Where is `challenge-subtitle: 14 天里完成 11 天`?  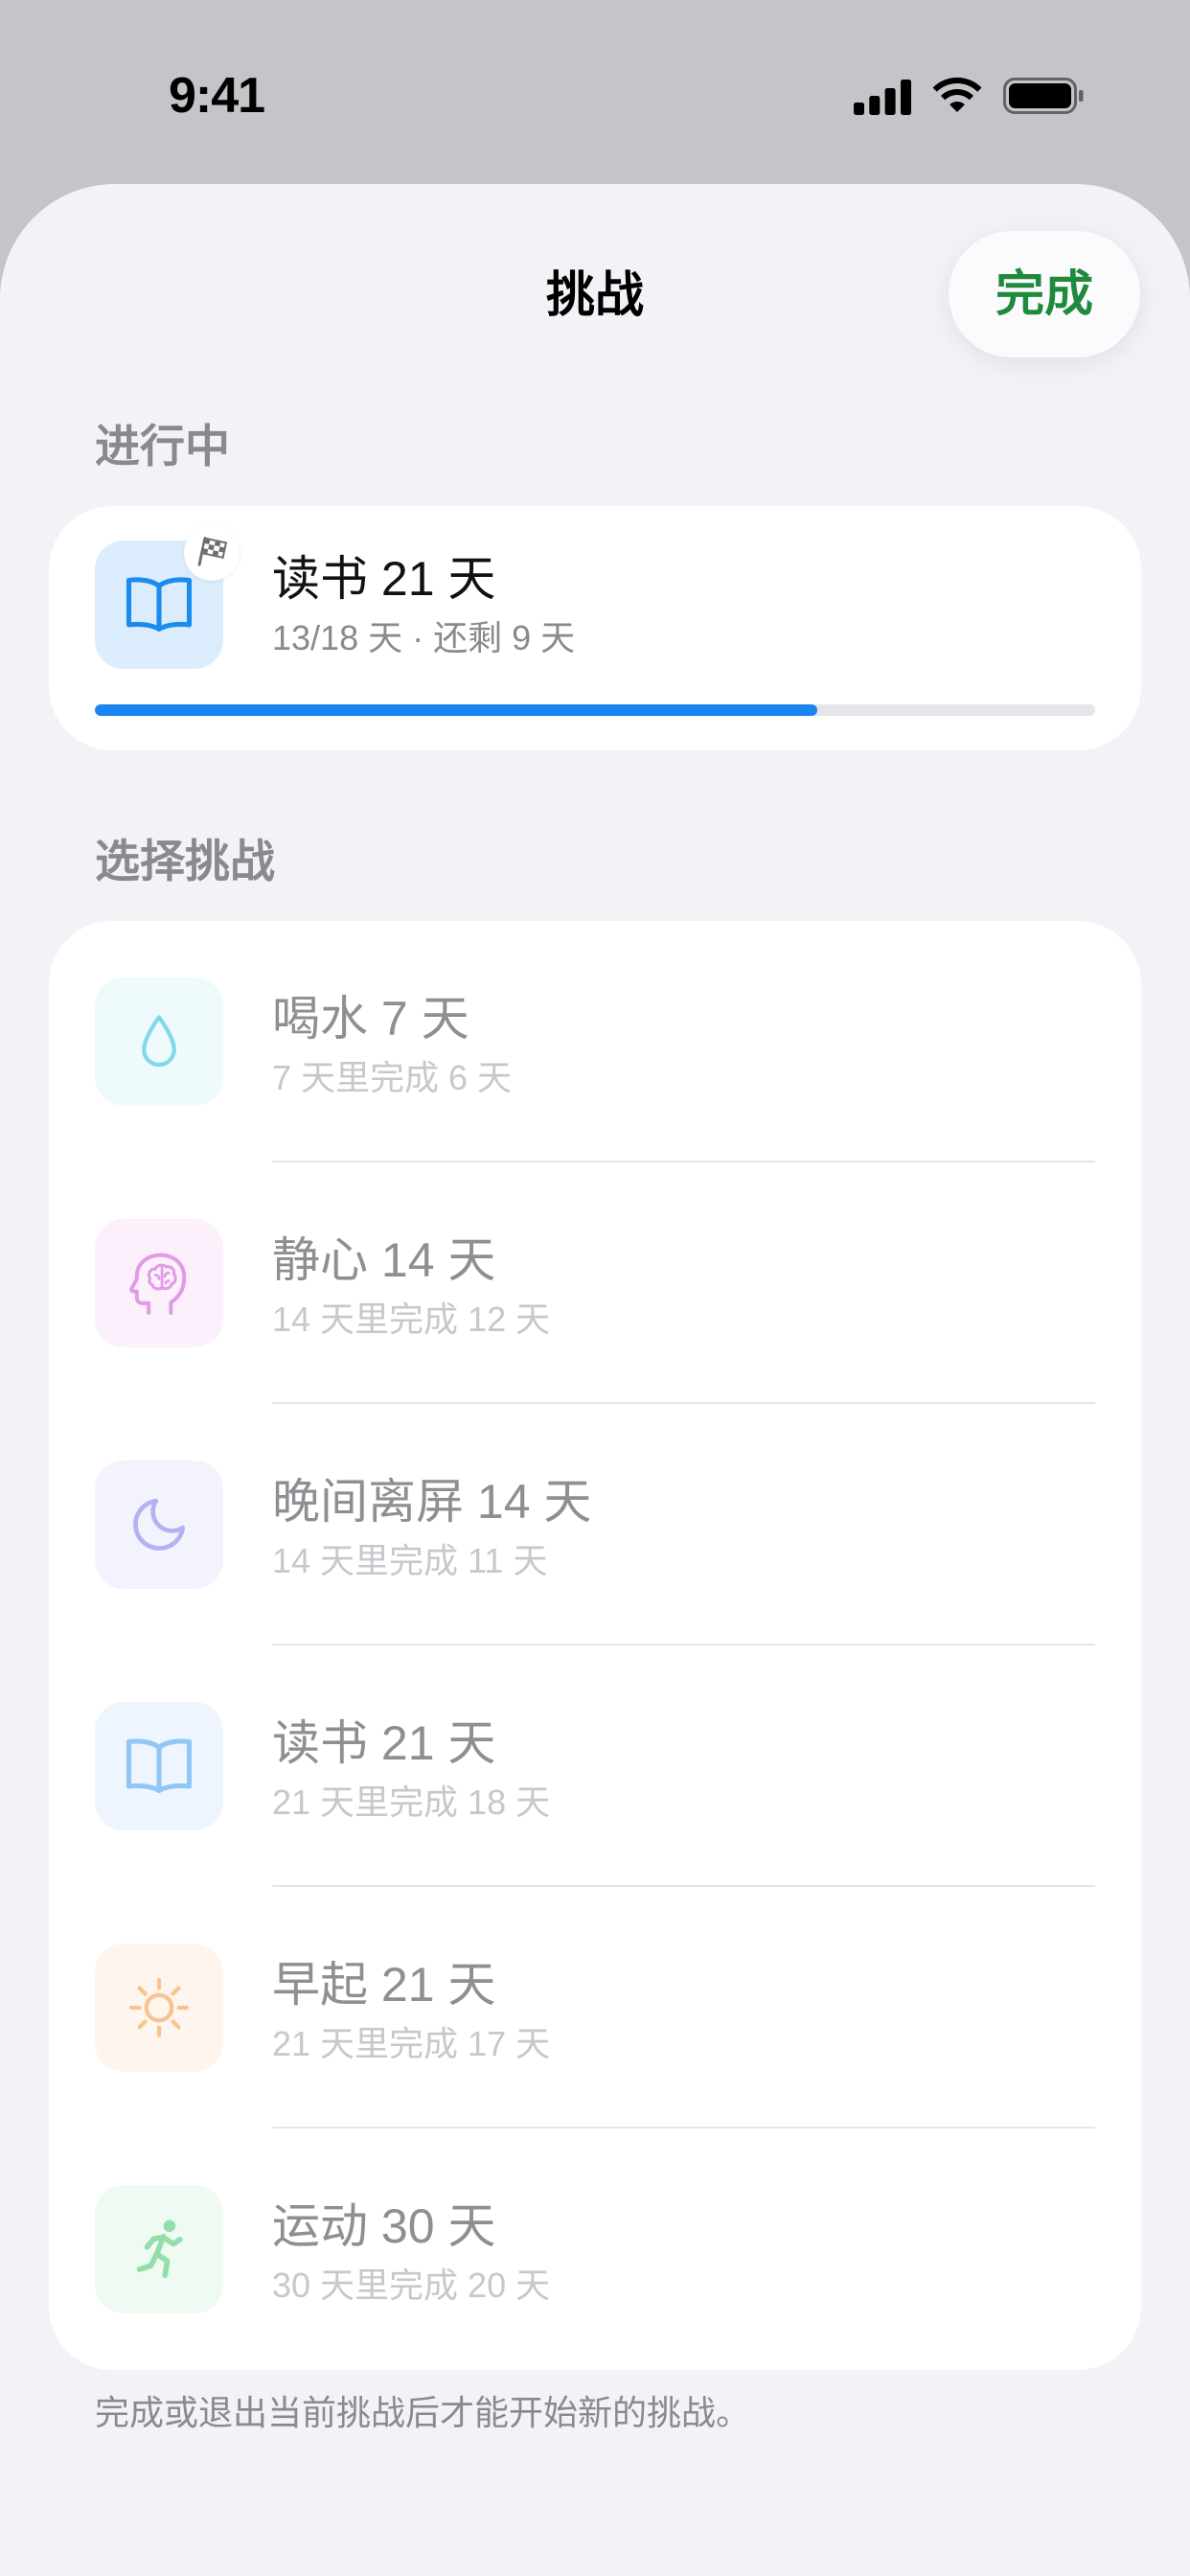 challenge-subtitle: 14 天里完成 11 天 is located at coordinates (410, 1560).